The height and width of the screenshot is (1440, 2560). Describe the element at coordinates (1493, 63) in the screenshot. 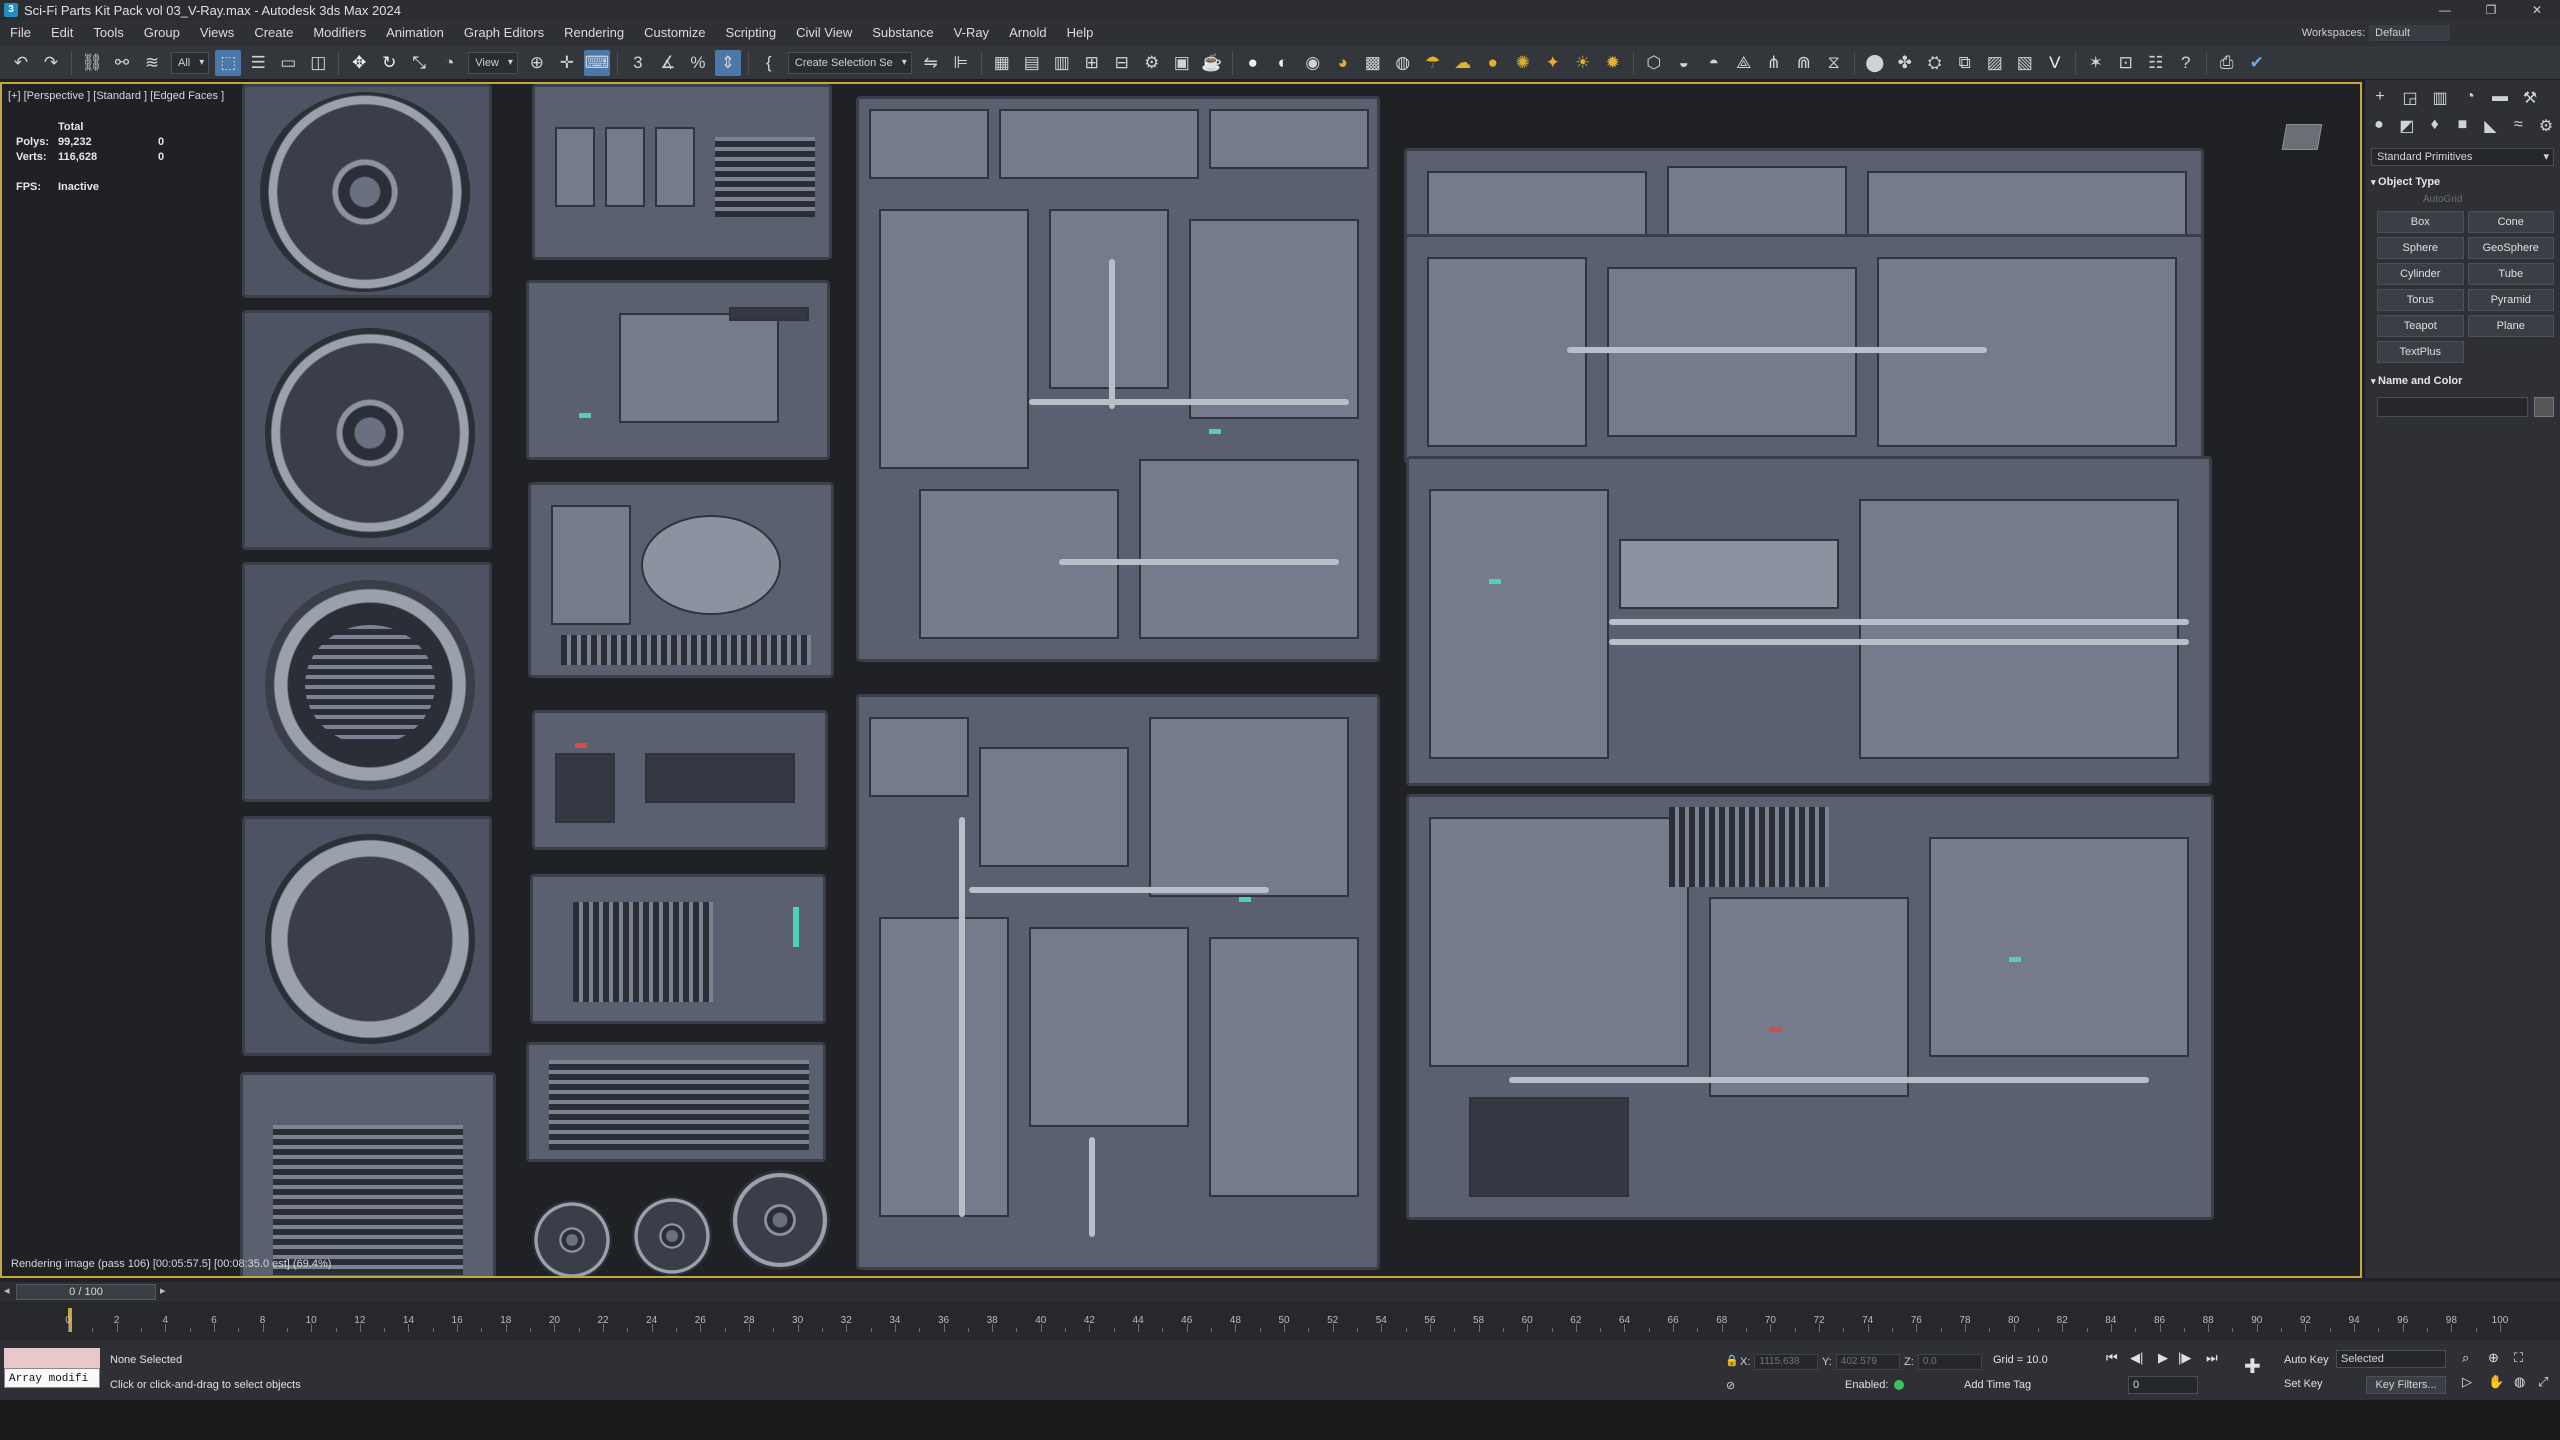

I see `vray-ies-icon: ●` at that location.